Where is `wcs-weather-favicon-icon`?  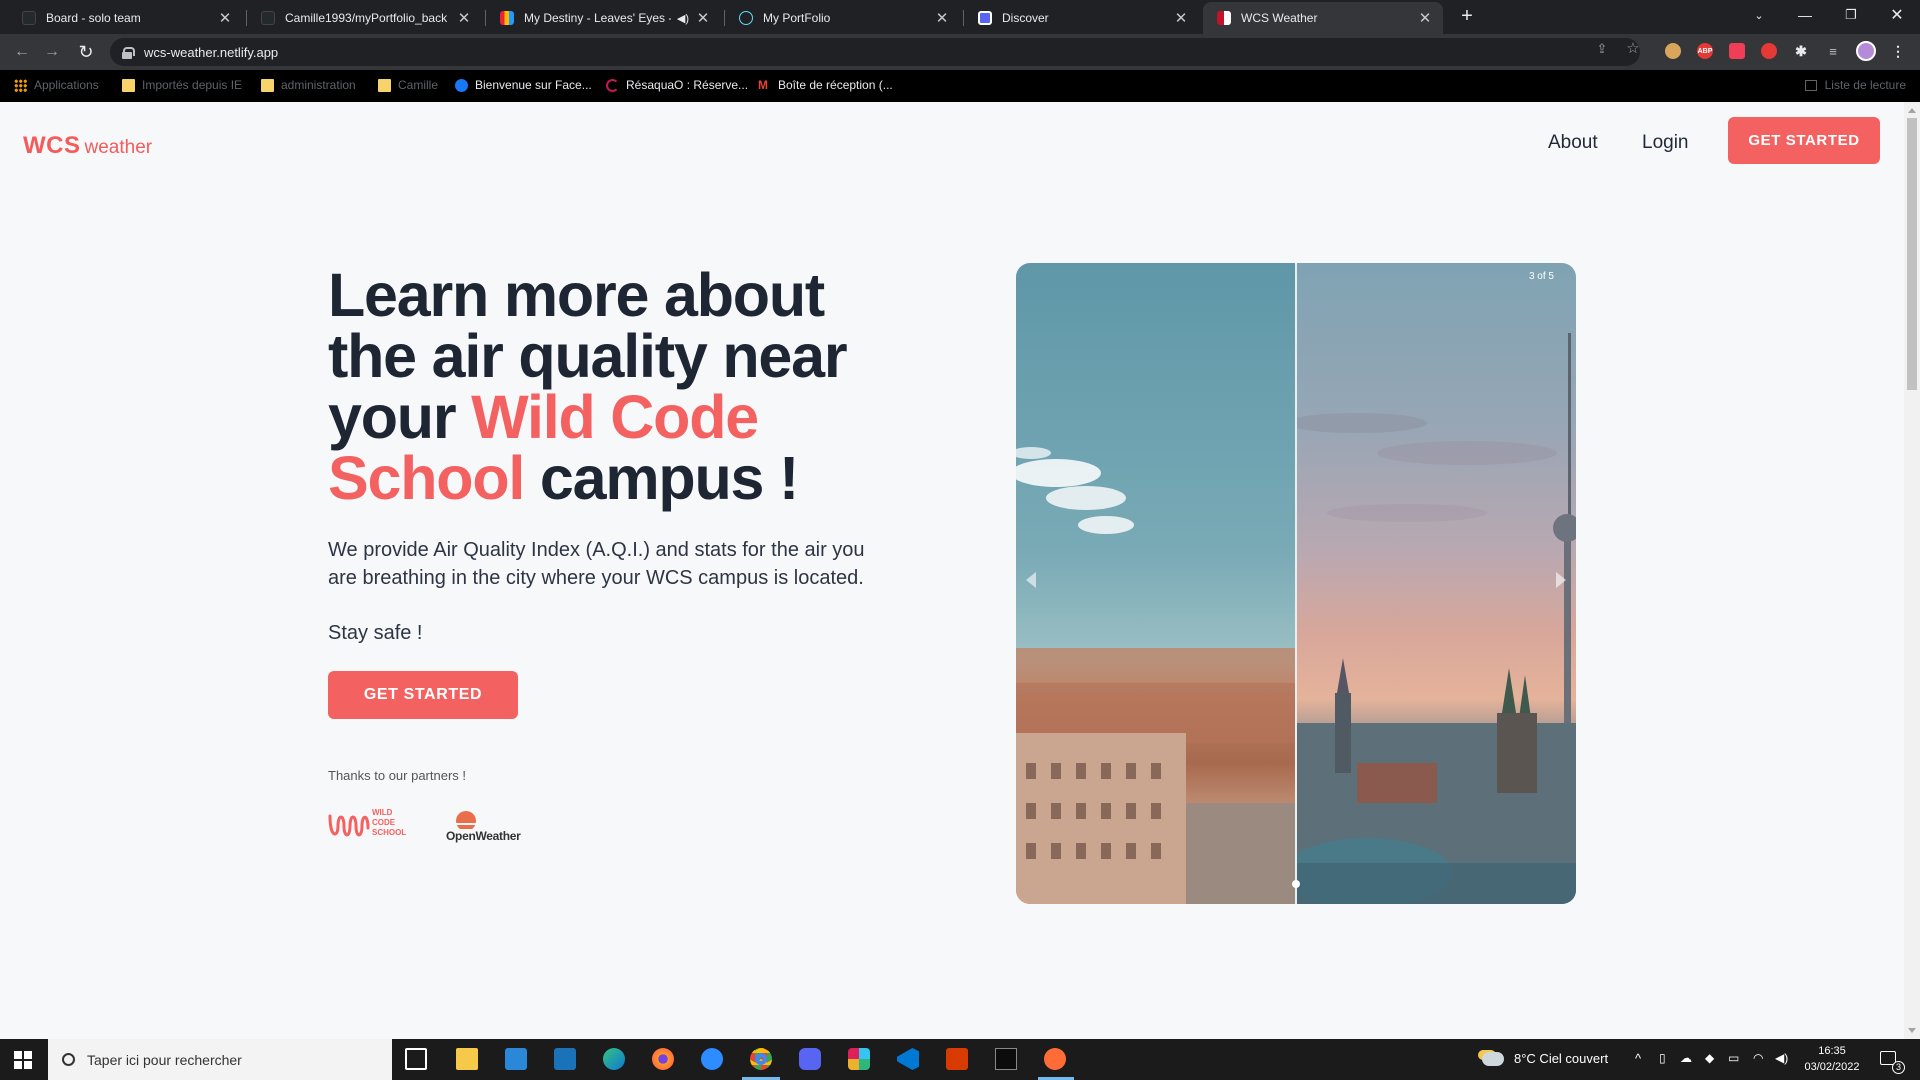
wcs-weather-favicon-icon is located at coordinates (1224, 18).